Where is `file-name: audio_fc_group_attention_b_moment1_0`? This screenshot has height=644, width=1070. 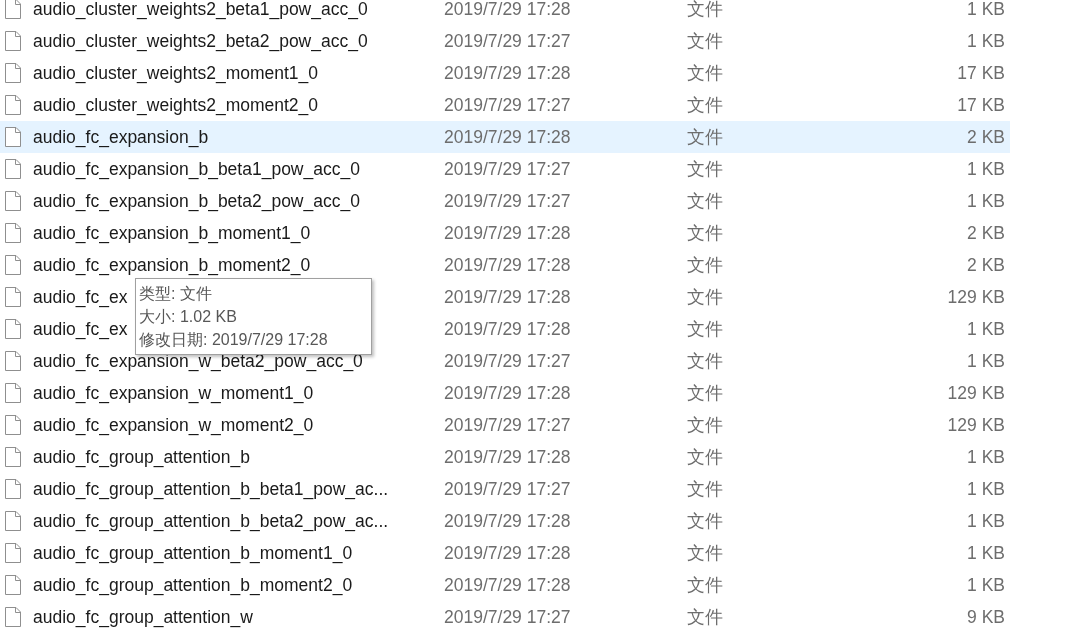
file-name: audio_fc_group_attention_b_moment1_0 is located at coordinates (193, 552).